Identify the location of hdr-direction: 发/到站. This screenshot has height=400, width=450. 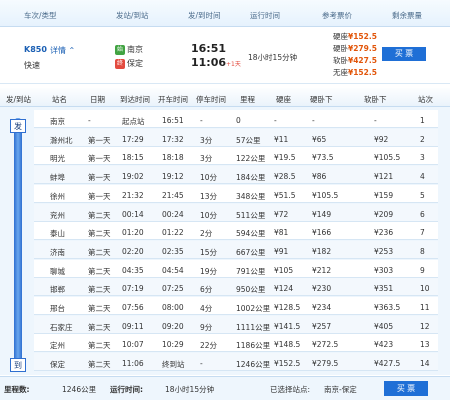
(19, 99).